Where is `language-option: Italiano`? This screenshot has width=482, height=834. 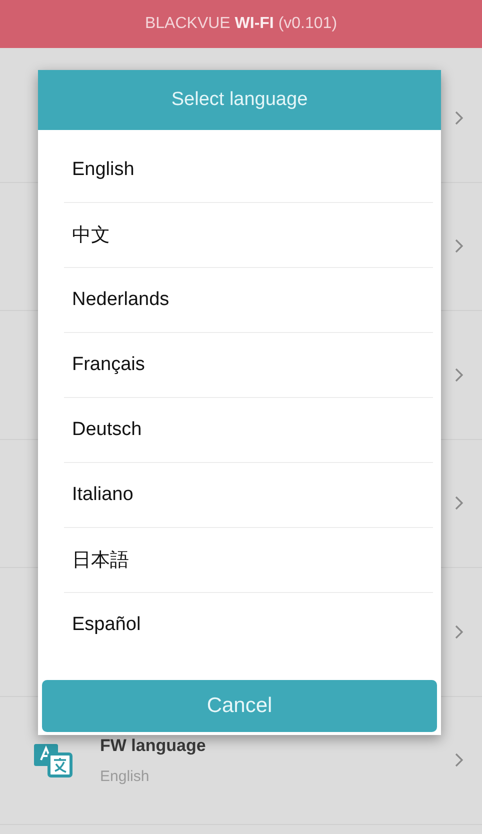 language-option: Italiano is located at coordinates (248, 495).